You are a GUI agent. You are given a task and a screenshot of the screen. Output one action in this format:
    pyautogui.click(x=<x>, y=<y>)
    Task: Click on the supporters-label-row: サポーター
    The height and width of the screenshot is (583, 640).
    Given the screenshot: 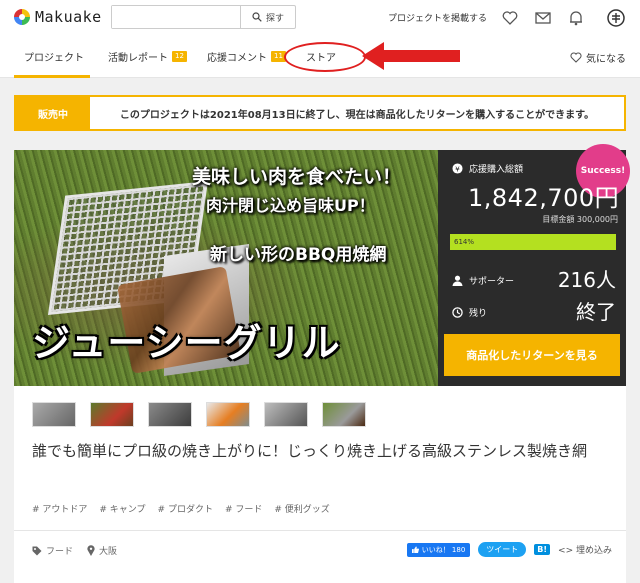 What is the action you would take?
    pyautogui.click(x=483, y=280)
    